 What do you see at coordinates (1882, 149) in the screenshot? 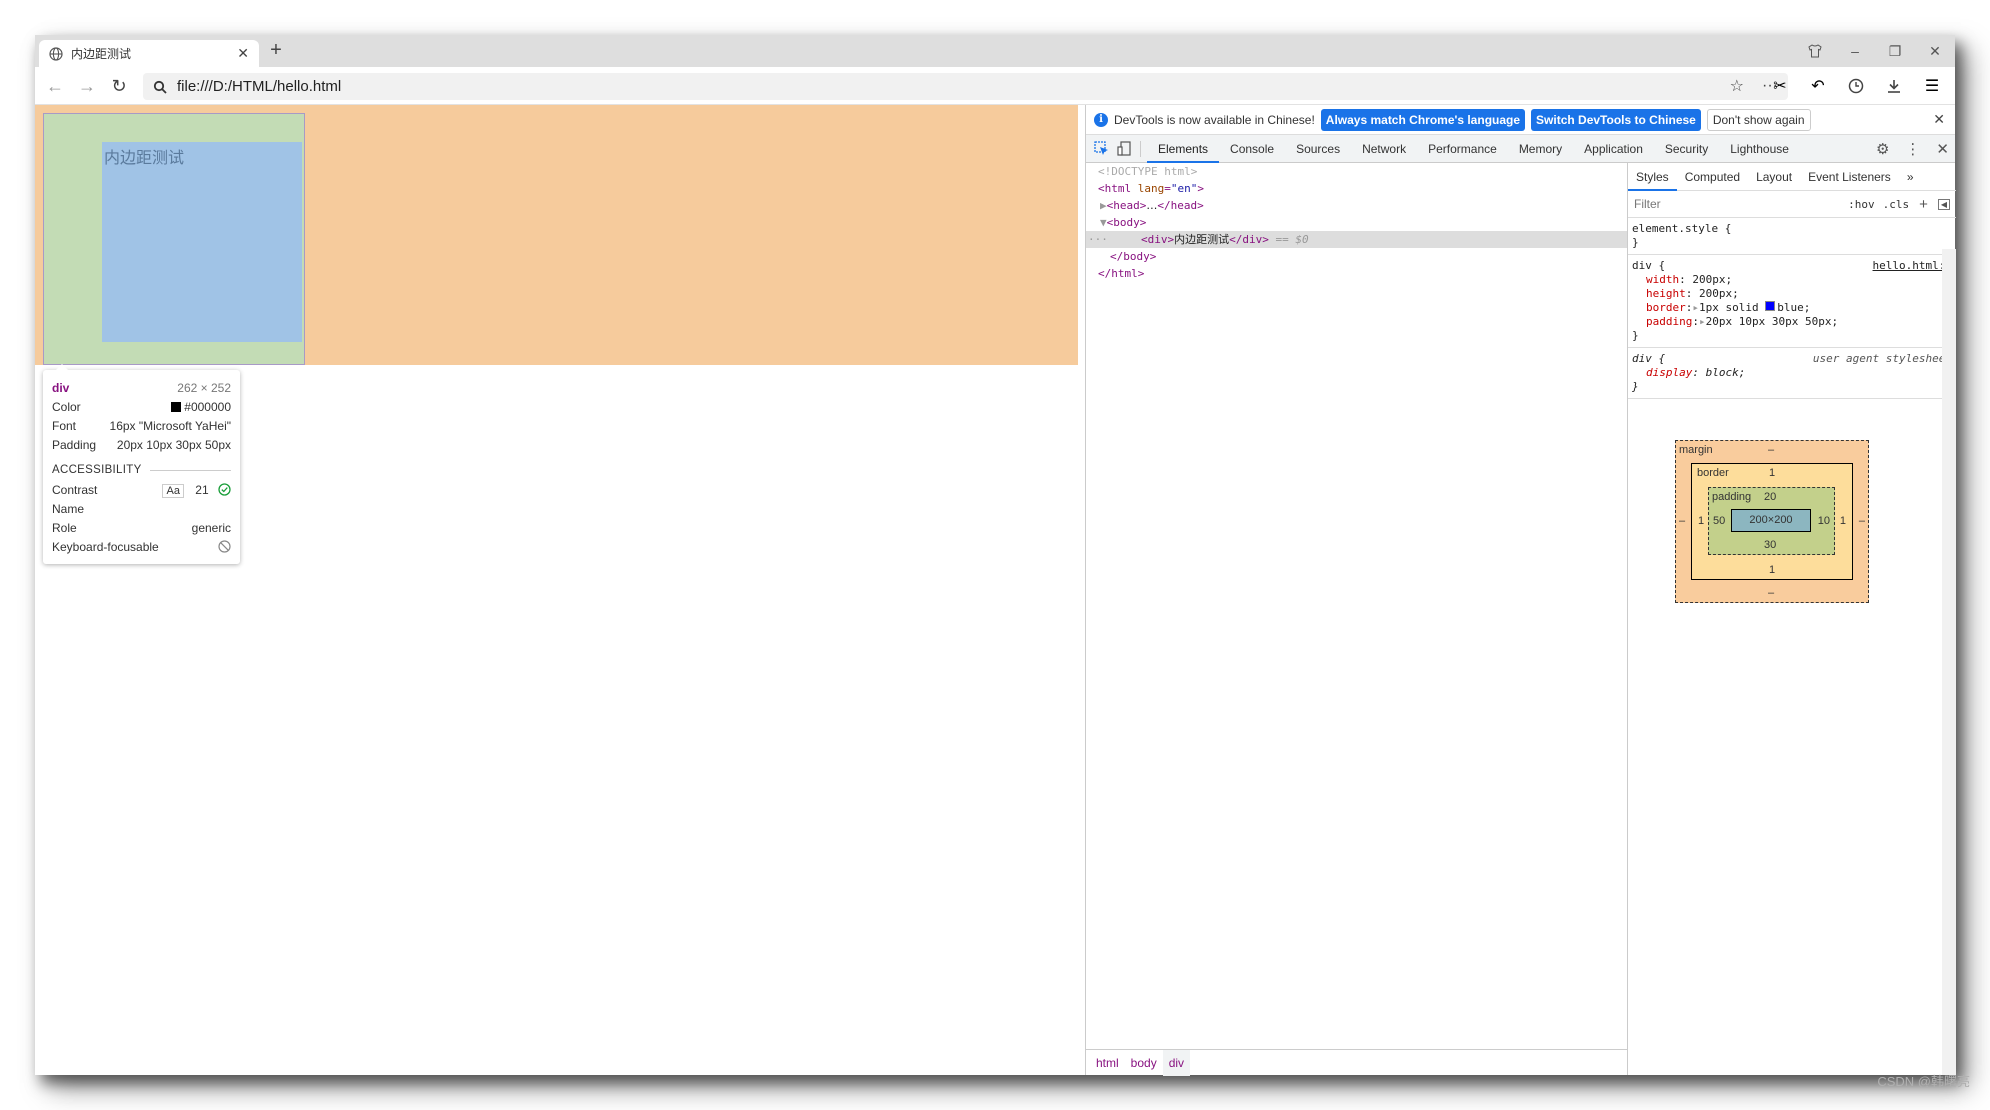
I see `settings-gear-icon: ⚙` at bounding box center [1882, 149].